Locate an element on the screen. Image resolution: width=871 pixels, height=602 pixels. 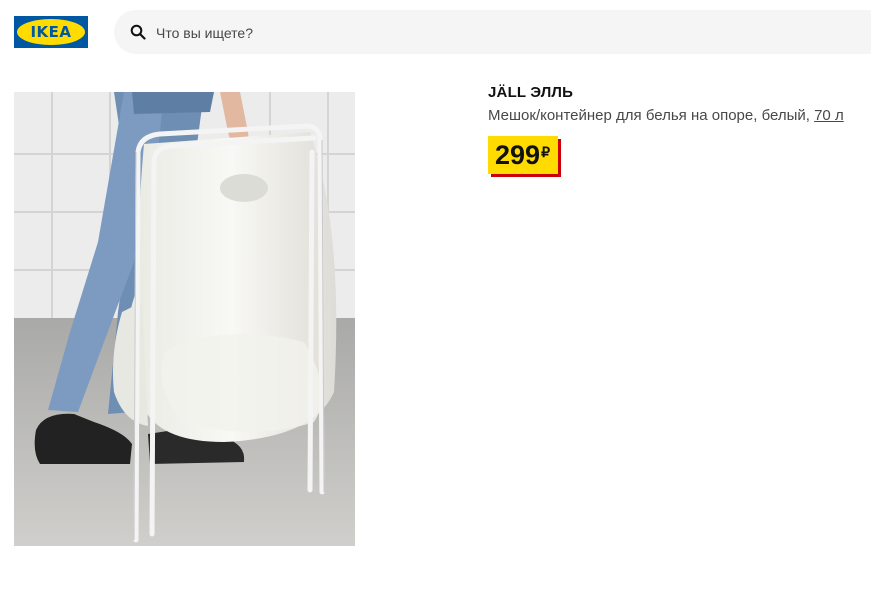
logo-text: IKEA is located at coordinates (51, 32).